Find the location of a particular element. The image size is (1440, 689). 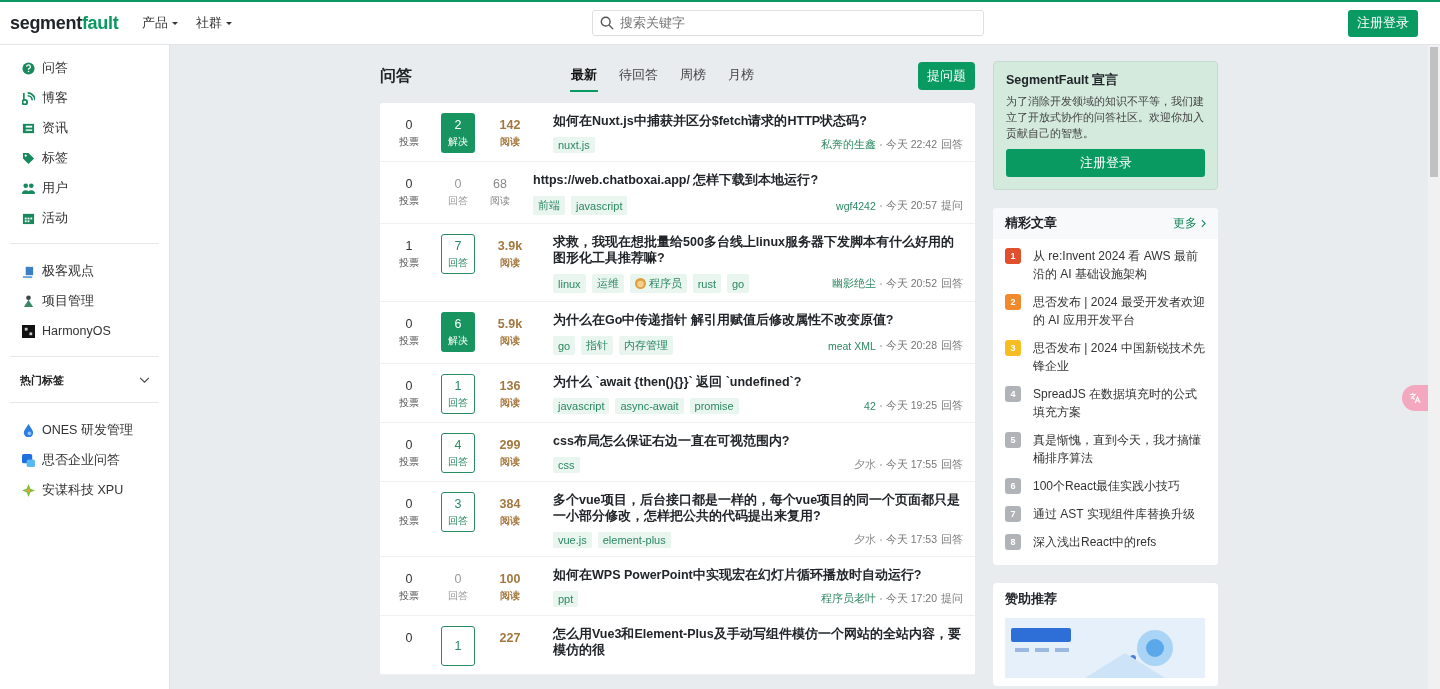

article-link: 通过 AST 实现组件库替换升级 is located at coordinates (1114, 514).